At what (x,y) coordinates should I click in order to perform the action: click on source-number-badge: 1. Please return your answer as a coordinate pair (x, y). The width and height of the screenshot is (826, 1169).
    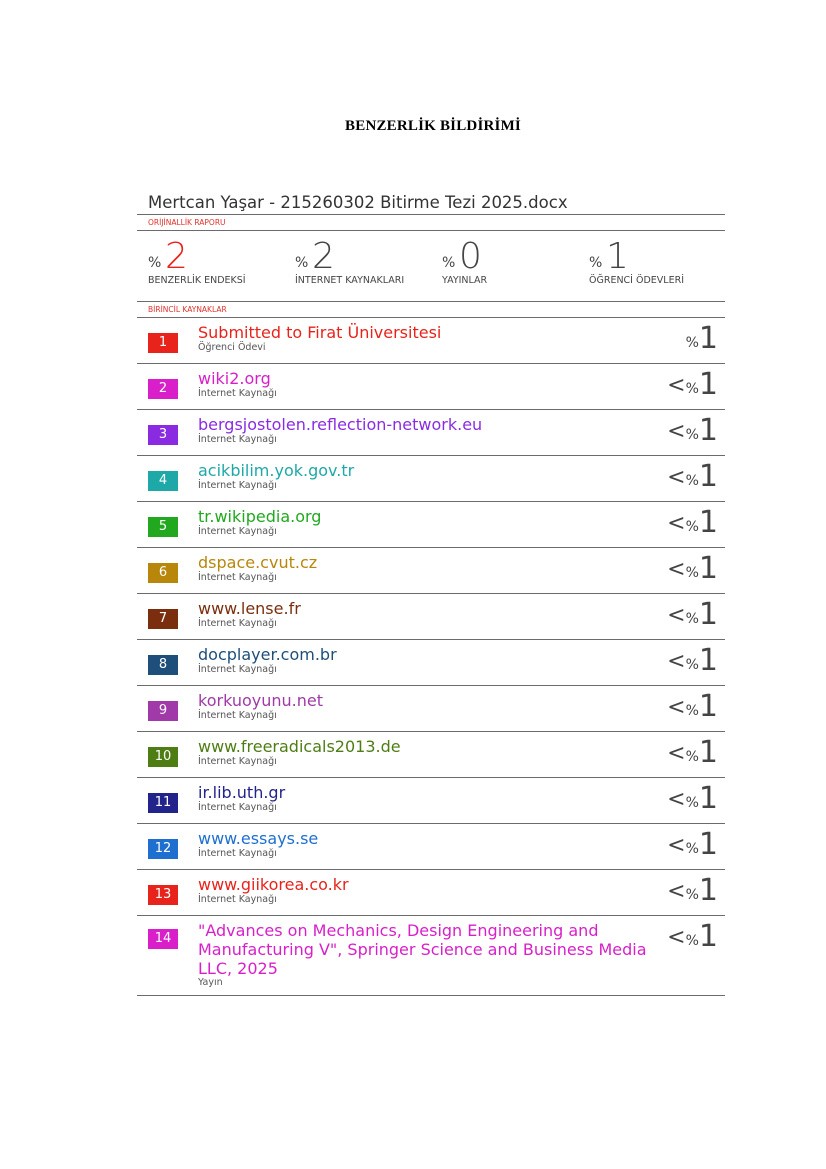
    Looking at the image, I should click on (163, 343).